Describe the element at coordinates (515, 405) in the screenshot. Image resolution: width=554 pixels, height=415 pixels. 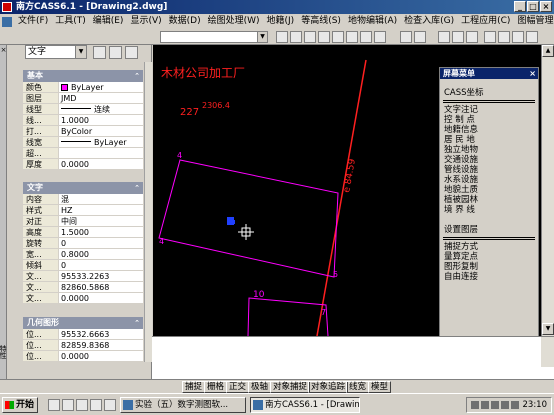
I see `volume-icon` at that location.